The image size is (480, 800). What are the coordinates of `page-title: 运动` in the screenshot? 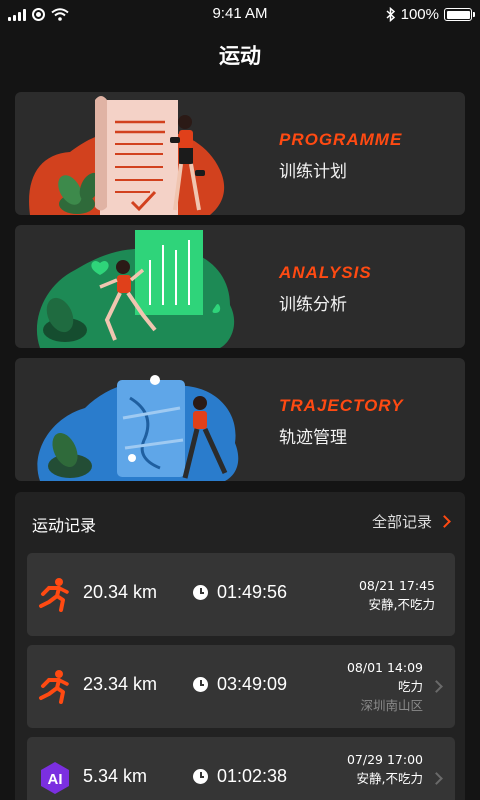 It's located at (240, 56).